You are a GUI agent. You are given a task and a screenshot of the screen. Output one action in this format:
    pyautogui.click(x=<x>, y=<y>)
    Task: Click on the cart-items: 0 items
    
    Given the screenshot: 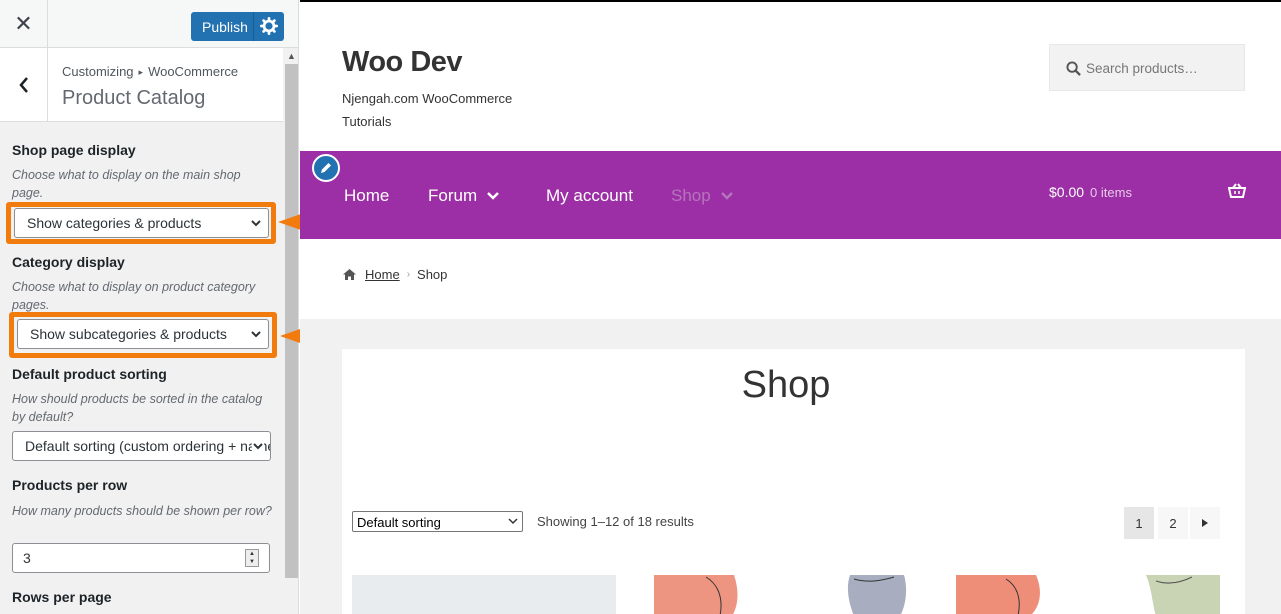 What is the action you would take?
    pyautogui.click(x=1111, y=192)
    